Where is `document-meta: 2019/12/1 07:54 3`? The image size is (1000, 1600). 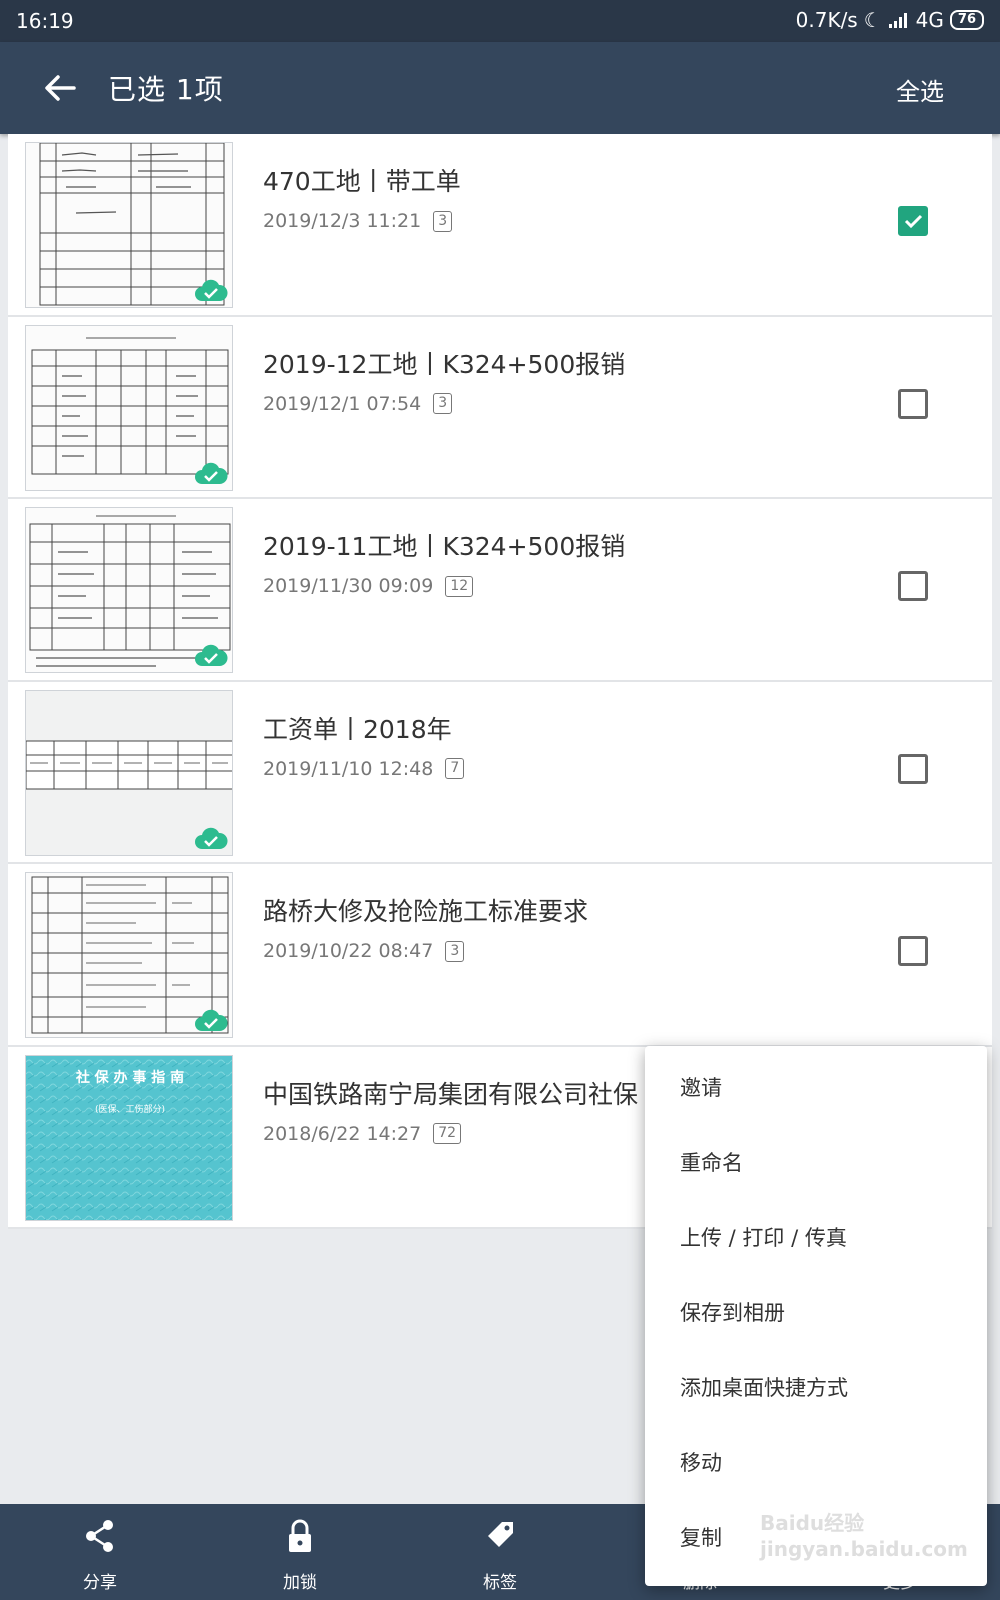
document-meta: 2019/12/1 07:54 3 is located at coordinates (358, 403).